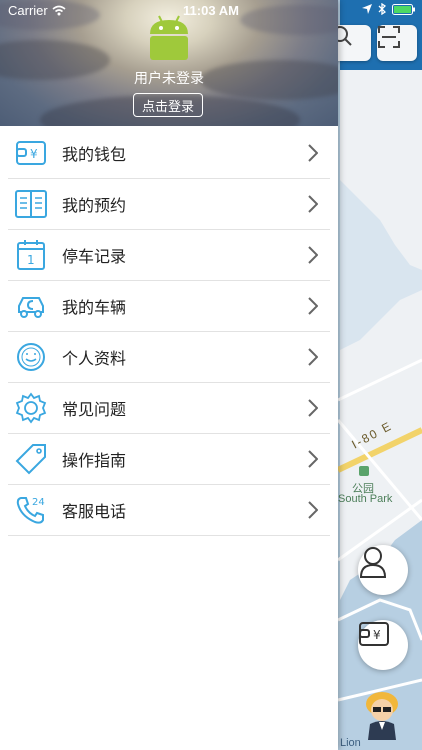 The image size is (422, 750). Describe the element at coordinates (389, 37) in the screenshot. I see `scan-icon` at that location.